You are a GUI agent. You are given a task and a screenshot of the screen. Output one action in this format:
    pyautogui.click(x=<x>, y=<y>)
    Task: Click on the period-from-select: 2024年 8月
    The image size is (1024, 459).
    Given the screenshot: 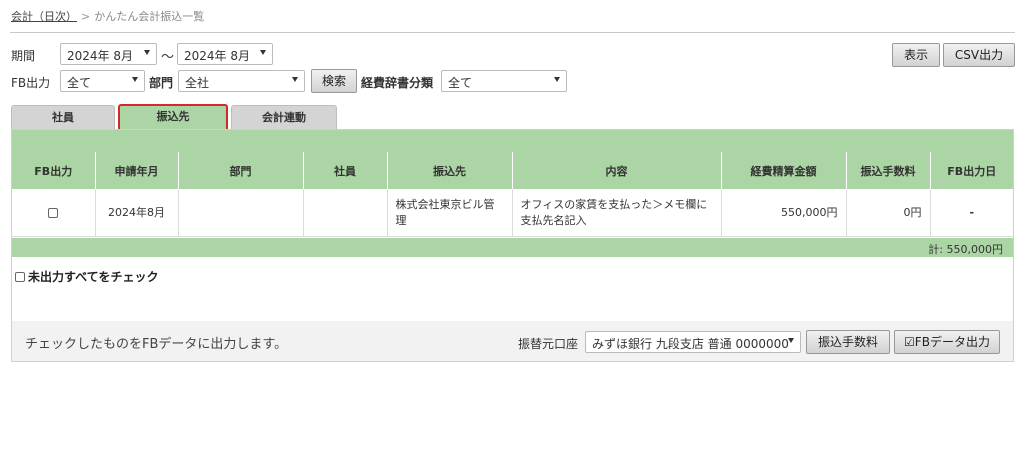 What is the action you would take?
    pyautogui.click(x=108, y=54)
    